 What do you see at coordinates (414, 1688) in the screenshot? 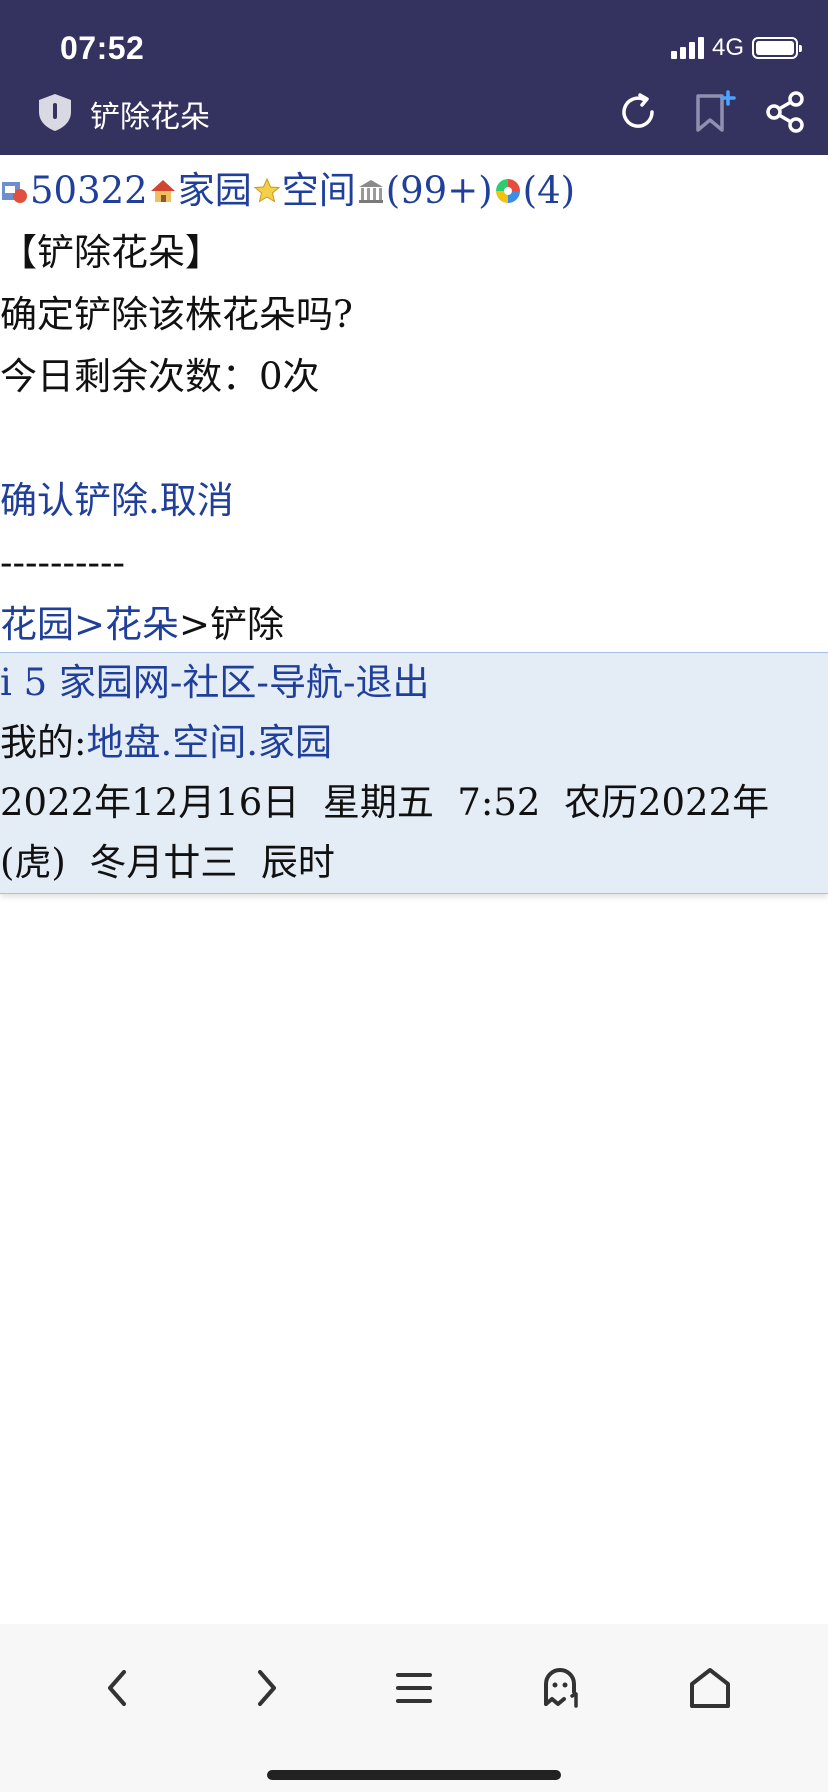
I see `menu-icon` at bounding box center [414, 1688].